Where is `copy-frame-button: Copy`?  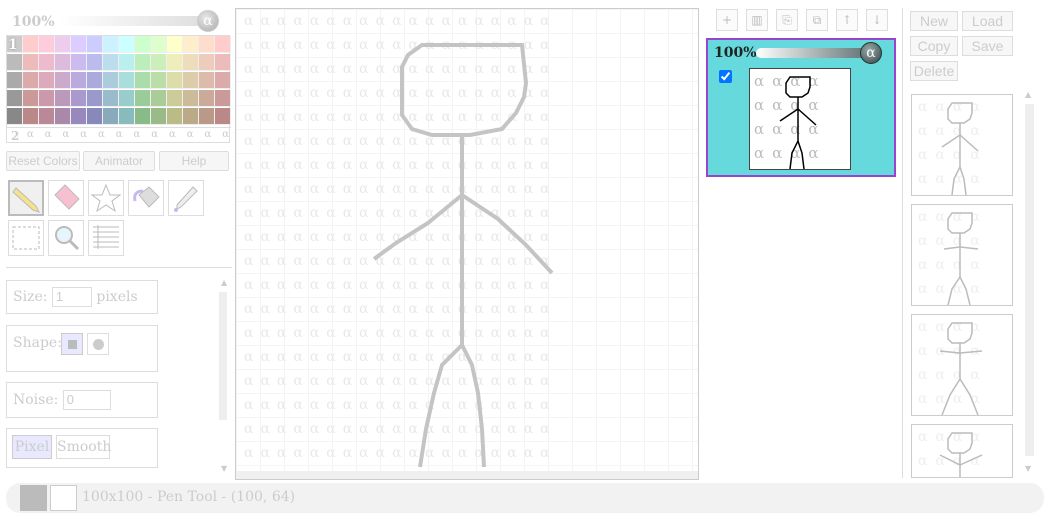
copy-frame-button: Copy is located at coordinates (934, 46).